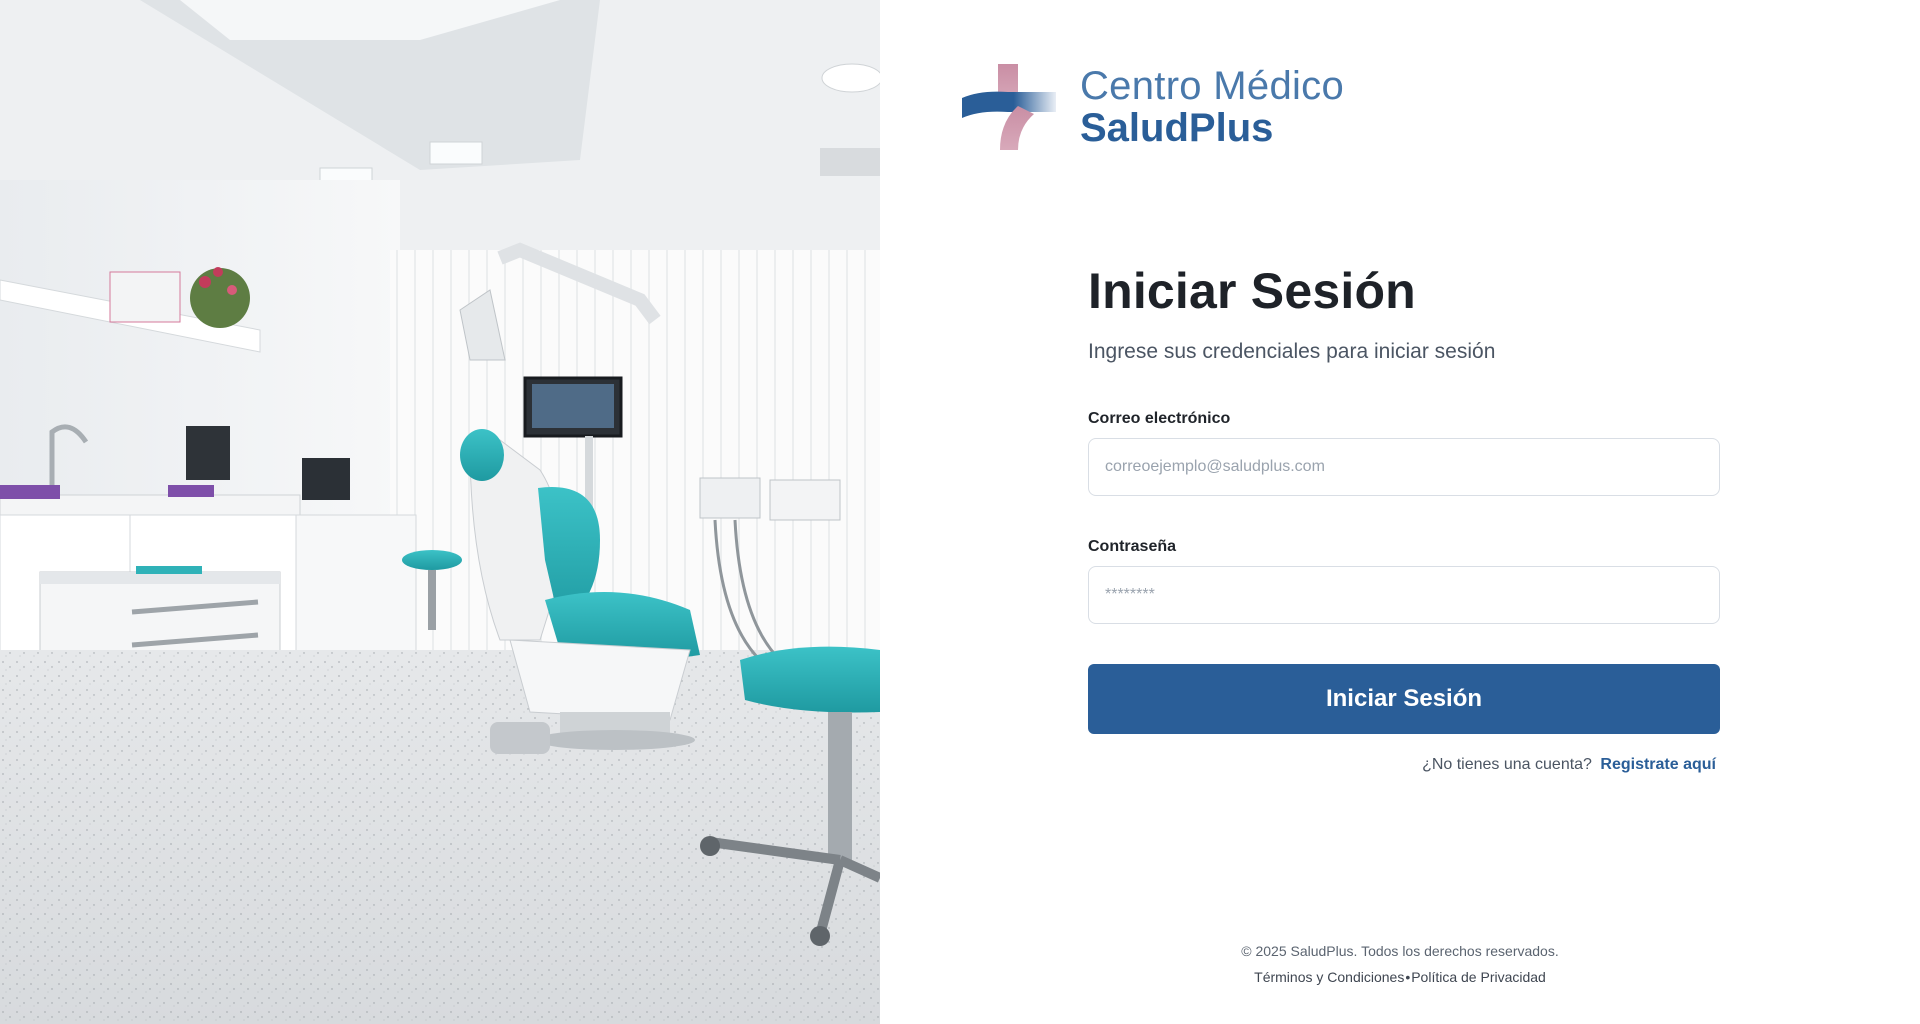  Describe the element at coordinates (1132, 546) in the screenshot. I see `password-label: Contraseña` at that location.